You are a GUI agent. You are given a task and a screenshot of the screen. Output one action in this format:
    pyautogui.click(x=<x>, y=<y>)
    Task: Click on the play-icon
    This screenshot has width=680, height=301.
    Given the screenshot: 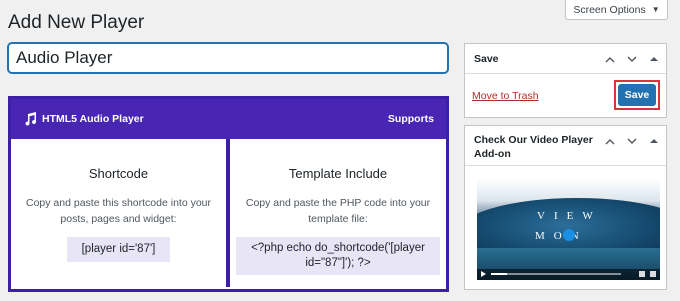 What is the action you would take?
    pyautogui.click(x=569, y=235)
    